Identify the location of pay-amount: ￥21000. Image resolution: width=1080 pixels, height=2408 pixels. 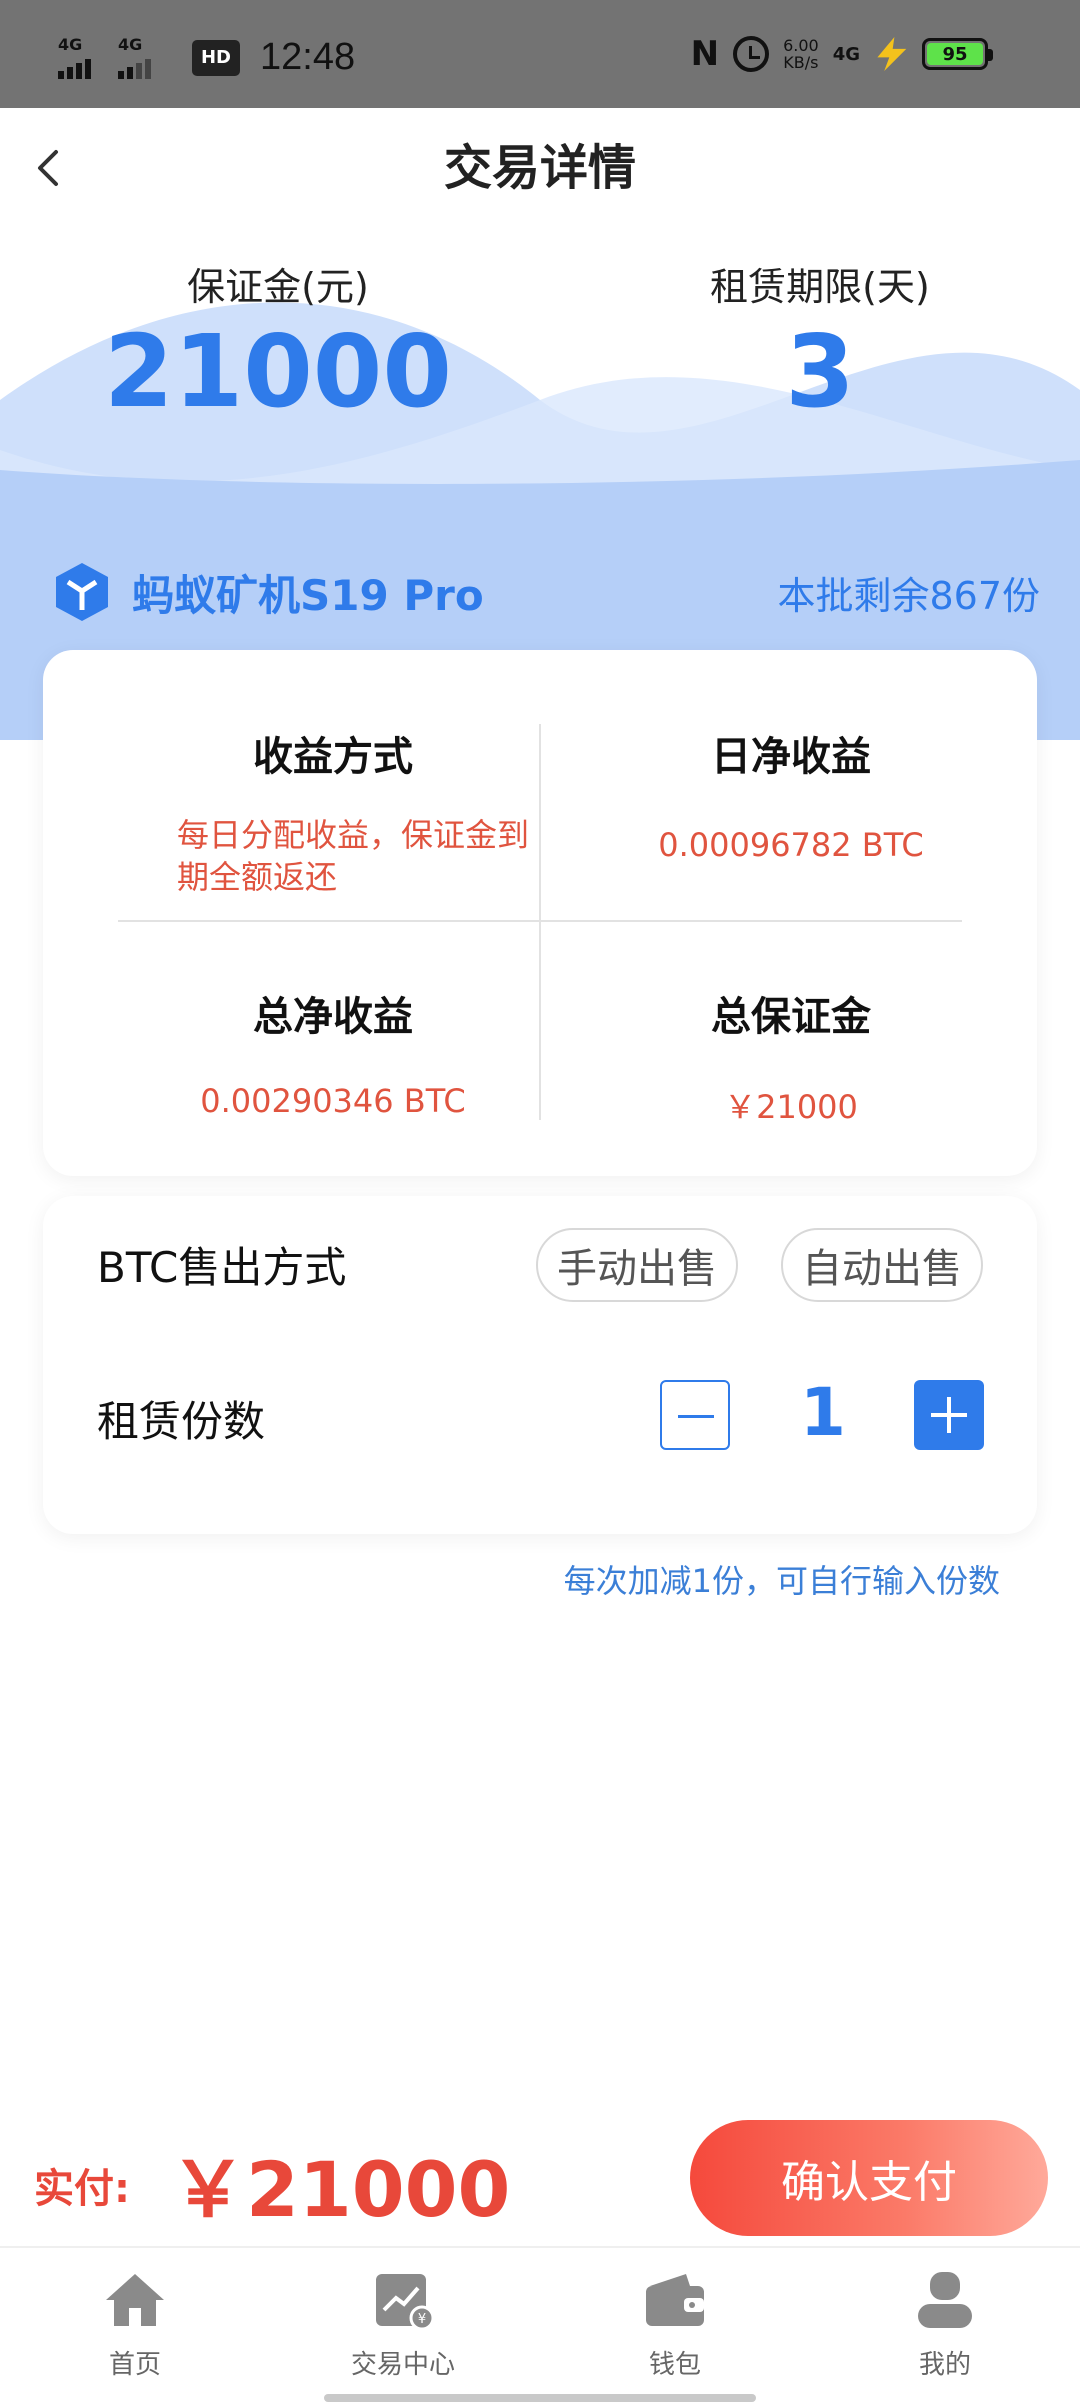
(340, 2189).